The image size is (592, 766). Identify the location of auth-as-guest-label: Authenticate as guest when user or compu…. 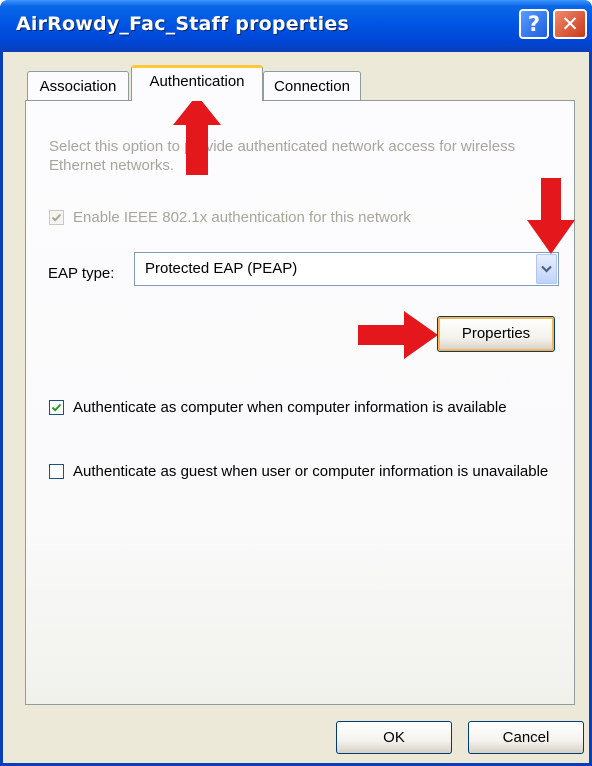
(311, 471).